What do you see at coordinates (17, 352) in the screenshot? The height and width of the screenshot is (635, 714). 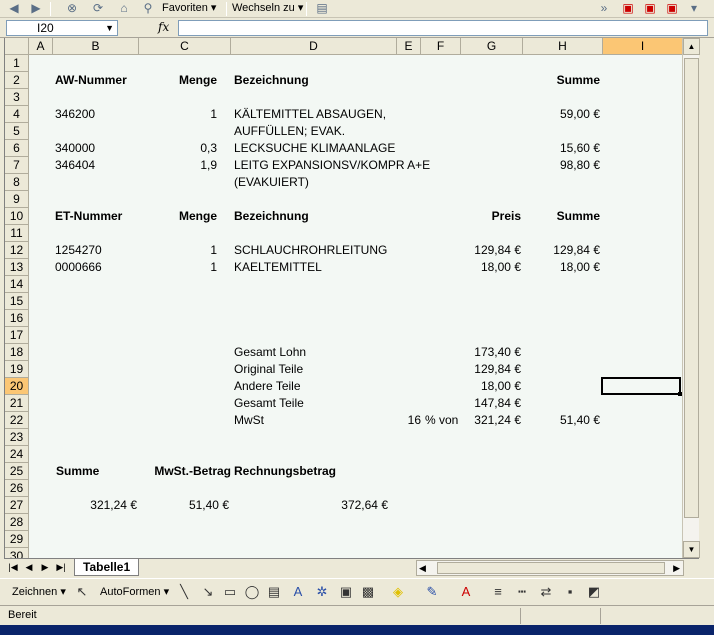 I see `row-header-18: 18` at bounding box center [17, 352].